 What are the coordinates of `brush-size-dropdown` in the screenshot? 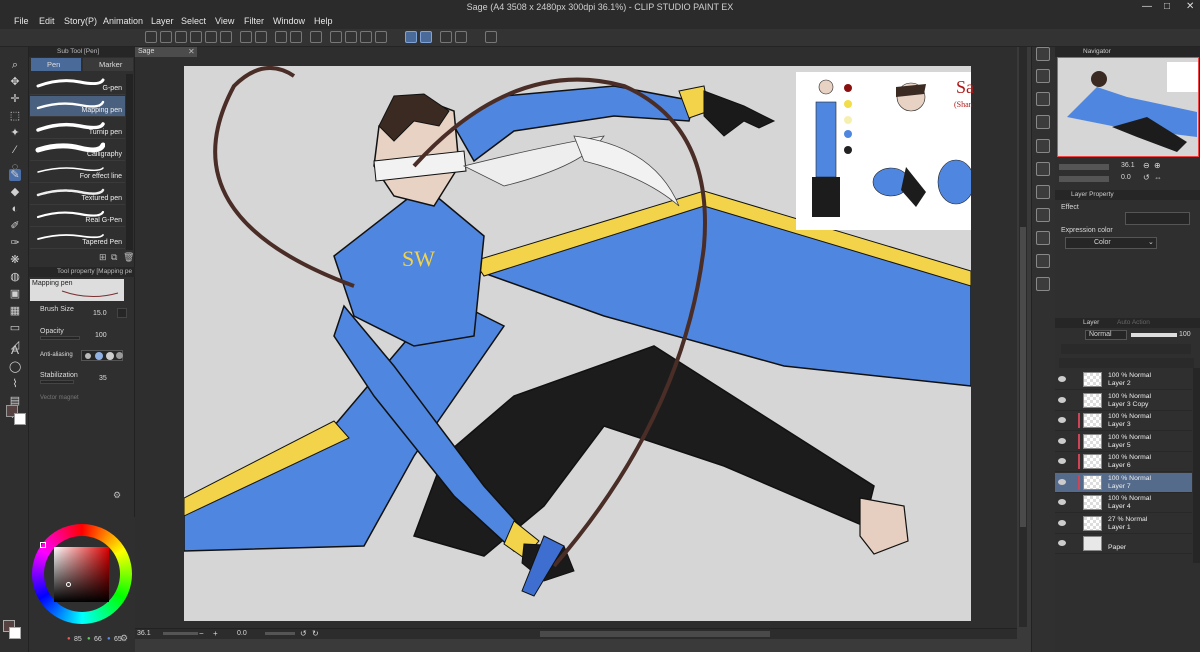 It's located at (122, 313).